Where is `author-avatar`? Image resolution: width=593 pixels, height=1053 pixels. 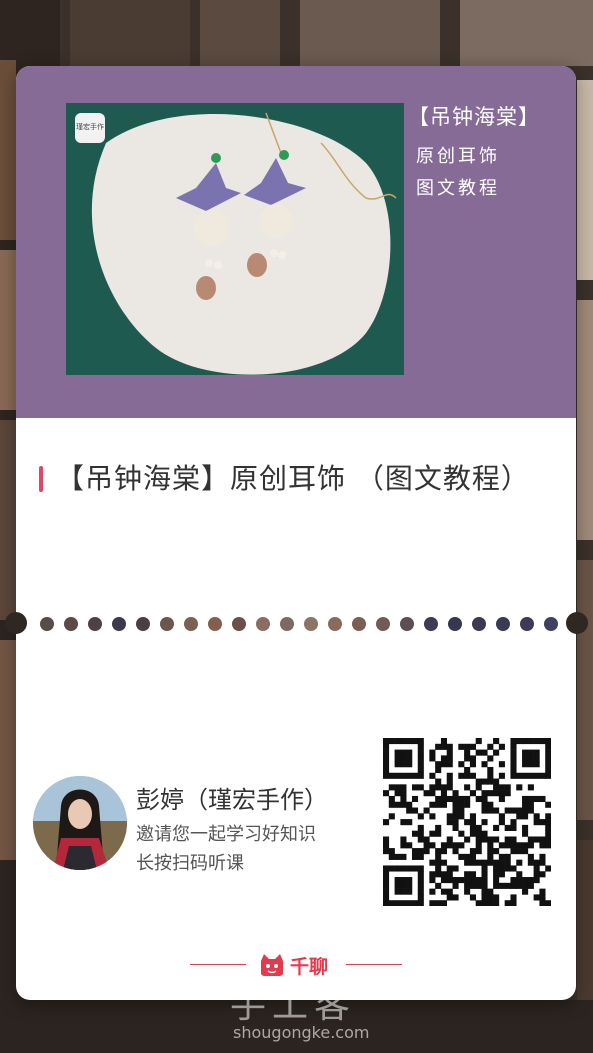
author-avatar is located at coordinates (80, 823).